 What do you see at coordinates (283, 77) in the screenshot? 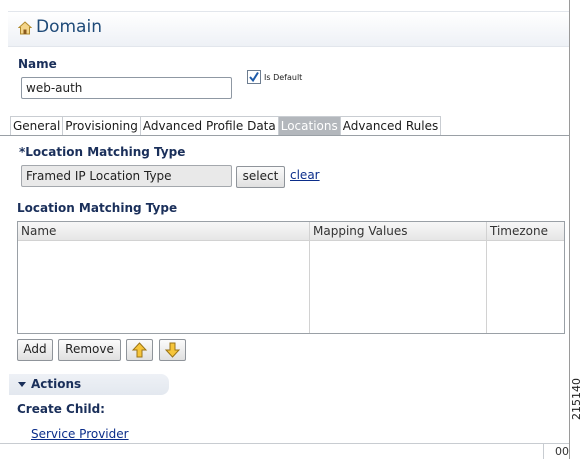
I see `is-default-label: Is Default` at bounding box center [283, 77].